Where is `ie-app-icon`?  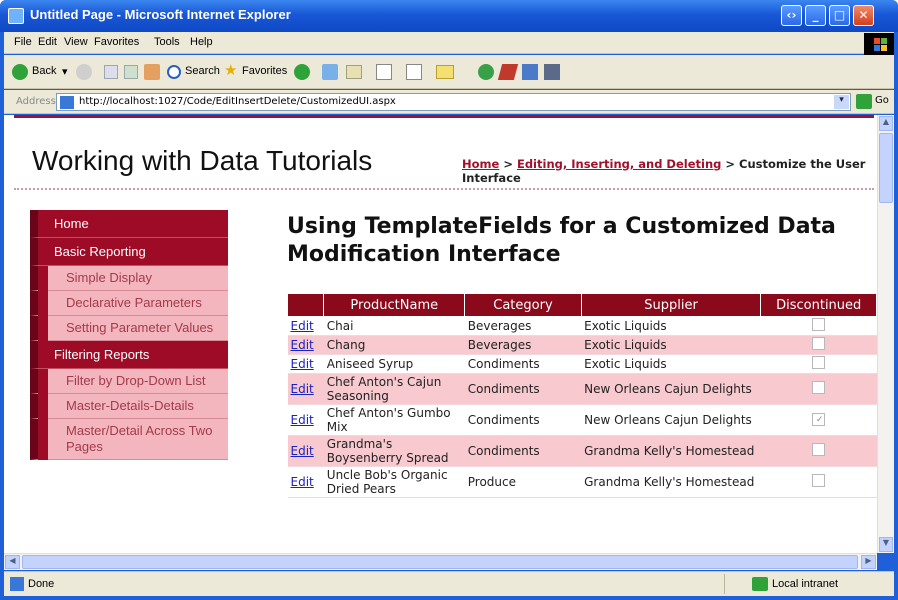 ie-app-icon is located at coordinates (16, 16).